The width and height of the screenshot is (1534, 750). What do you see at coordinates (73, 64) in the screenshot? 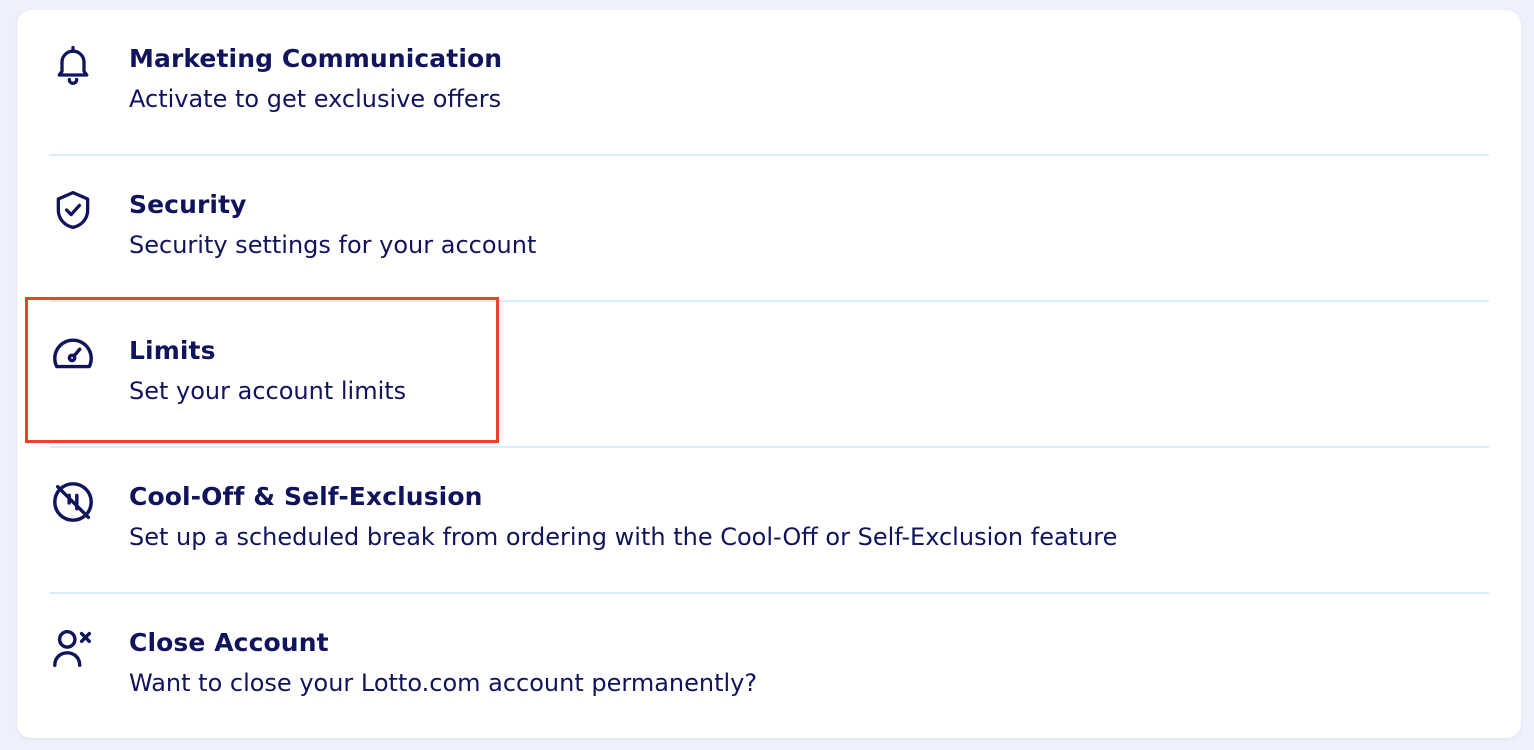
I see `bell-icon` at bounding box center [73, 64].